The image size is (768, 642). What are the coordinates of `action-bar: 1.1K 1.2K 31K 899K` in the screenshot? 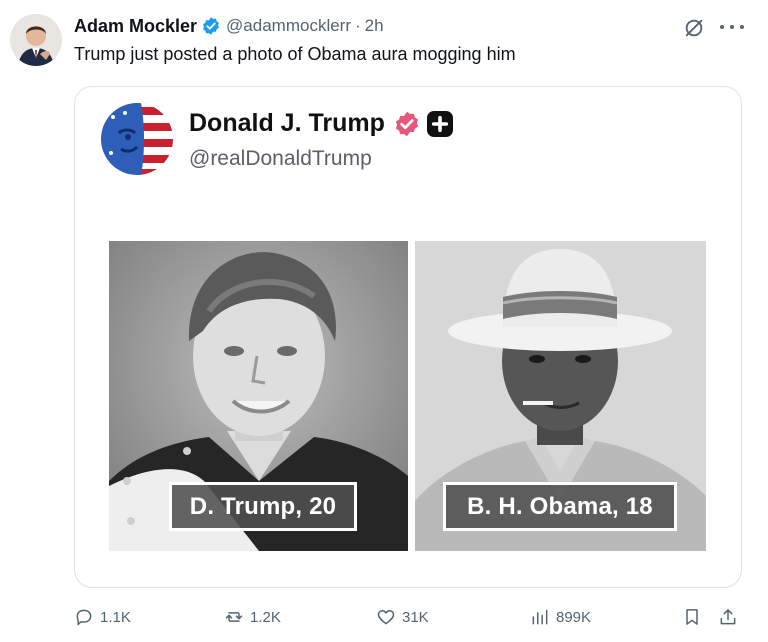 It's located at (409, 617).